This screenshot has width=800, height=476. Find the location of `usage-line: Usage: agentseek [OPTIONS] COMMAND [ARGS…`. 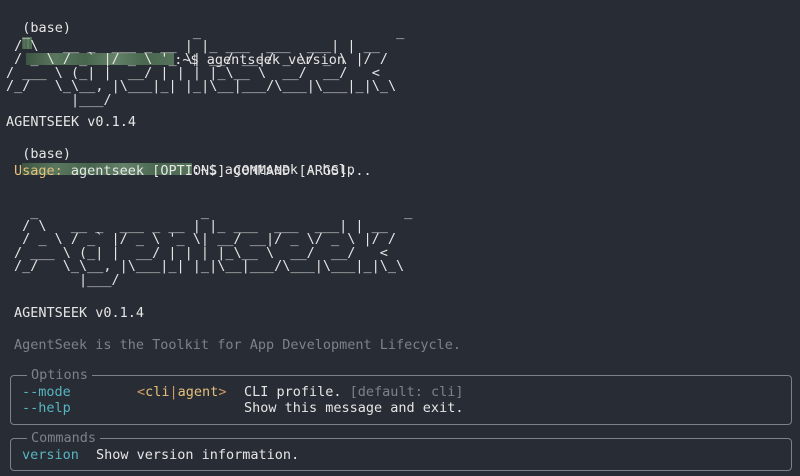

usage-line: Usage: agentseek [OPTIONS] COMMAND [ARGS… is located at coordinates (193, 171).